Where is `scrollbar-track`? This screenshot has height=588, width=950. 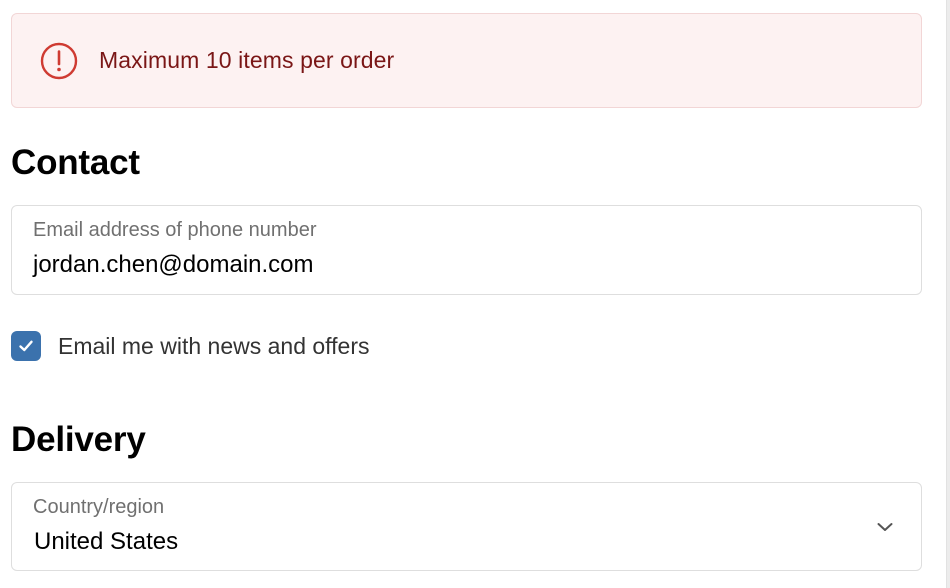 scrollbar-track is located at coordinates (948, 294).